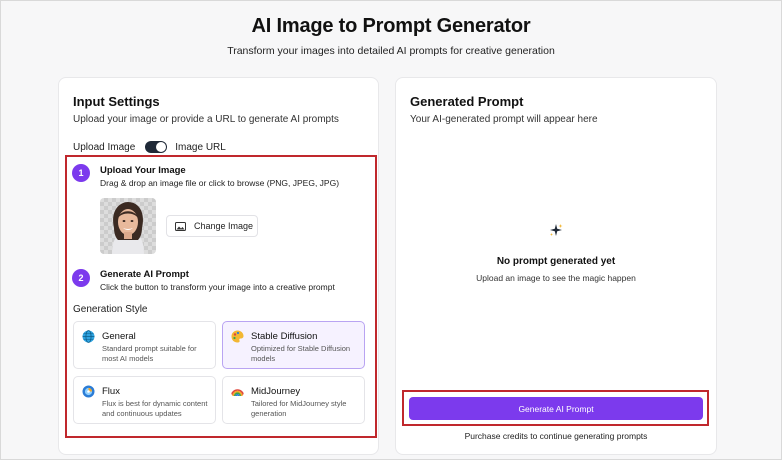 The width and height of the screenshot is (782, 460). What do you see at coordinates (111, 391) in the screenshot?
I see `style-name: Flux` at bounding box center [111, 391].